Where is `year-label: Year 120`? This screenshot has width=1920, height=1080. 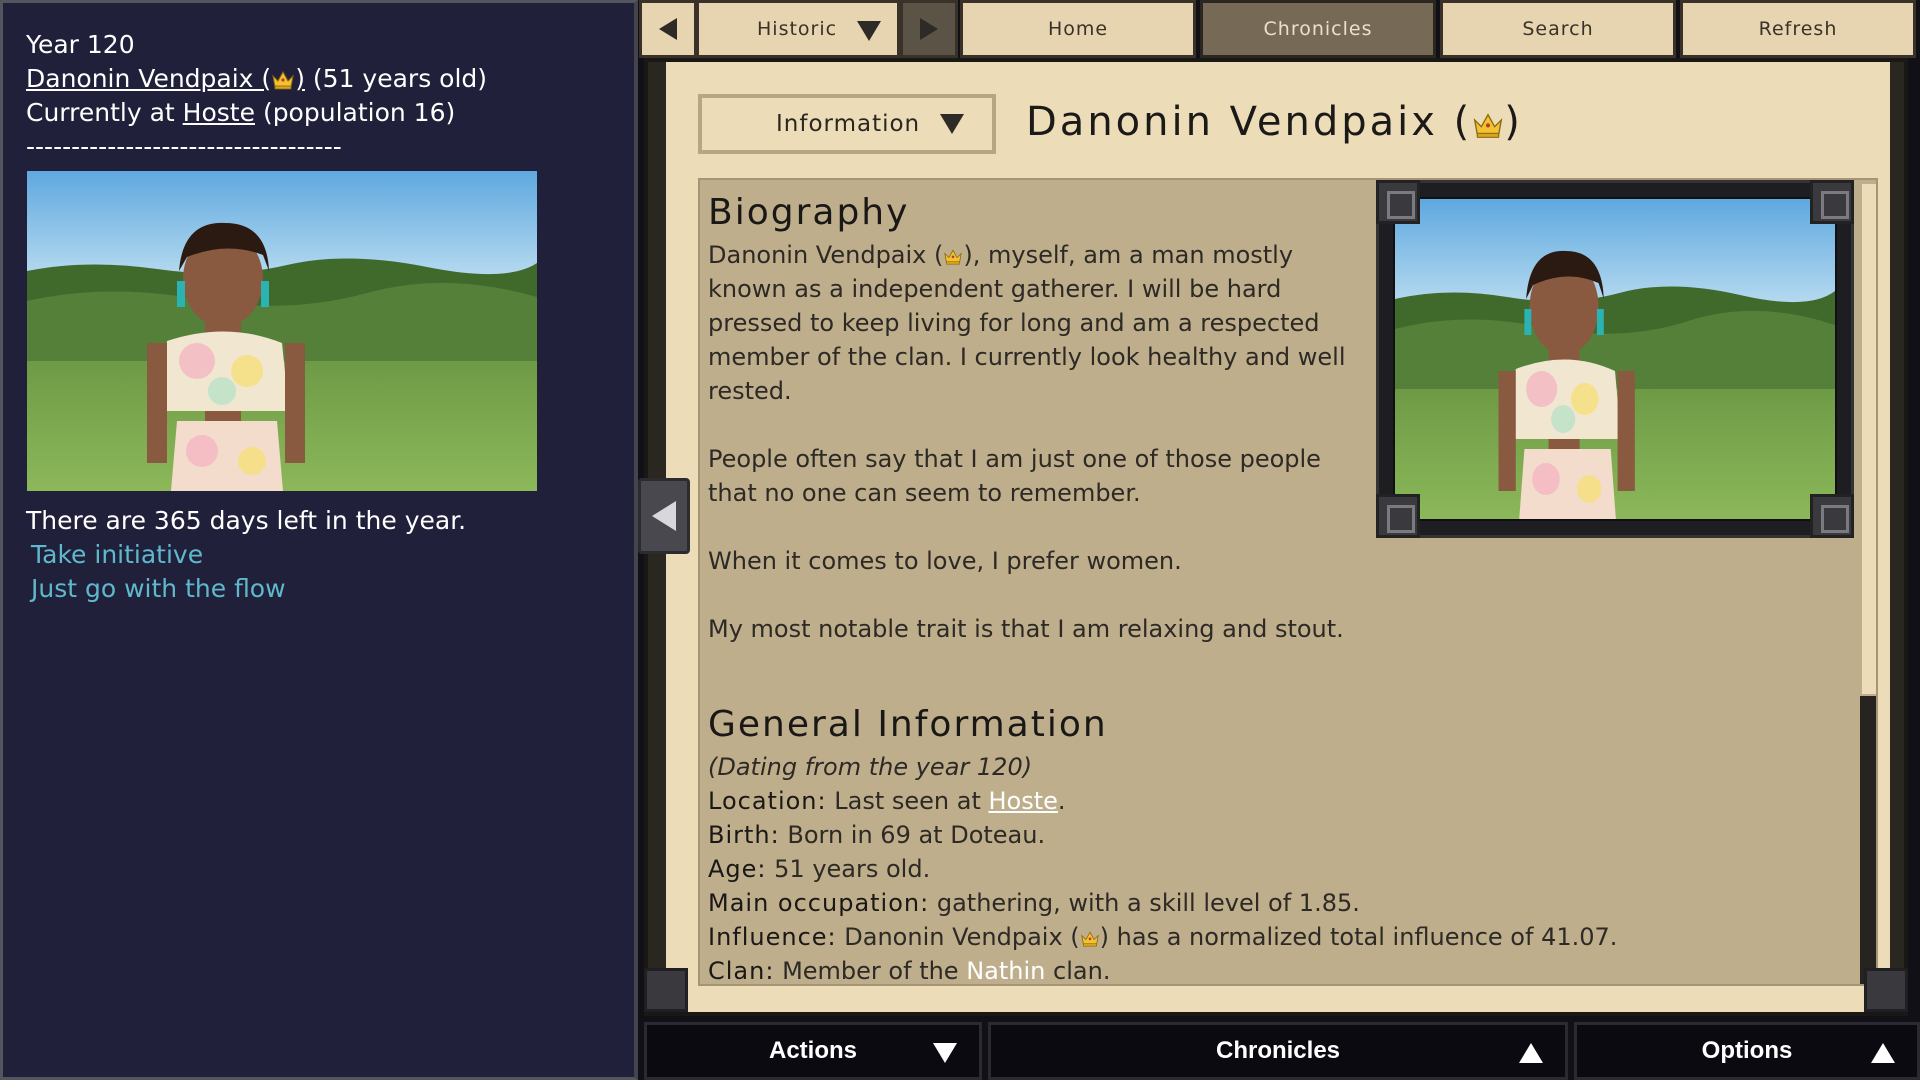 year-label: Year 120 is located at coordinates (80, 44).